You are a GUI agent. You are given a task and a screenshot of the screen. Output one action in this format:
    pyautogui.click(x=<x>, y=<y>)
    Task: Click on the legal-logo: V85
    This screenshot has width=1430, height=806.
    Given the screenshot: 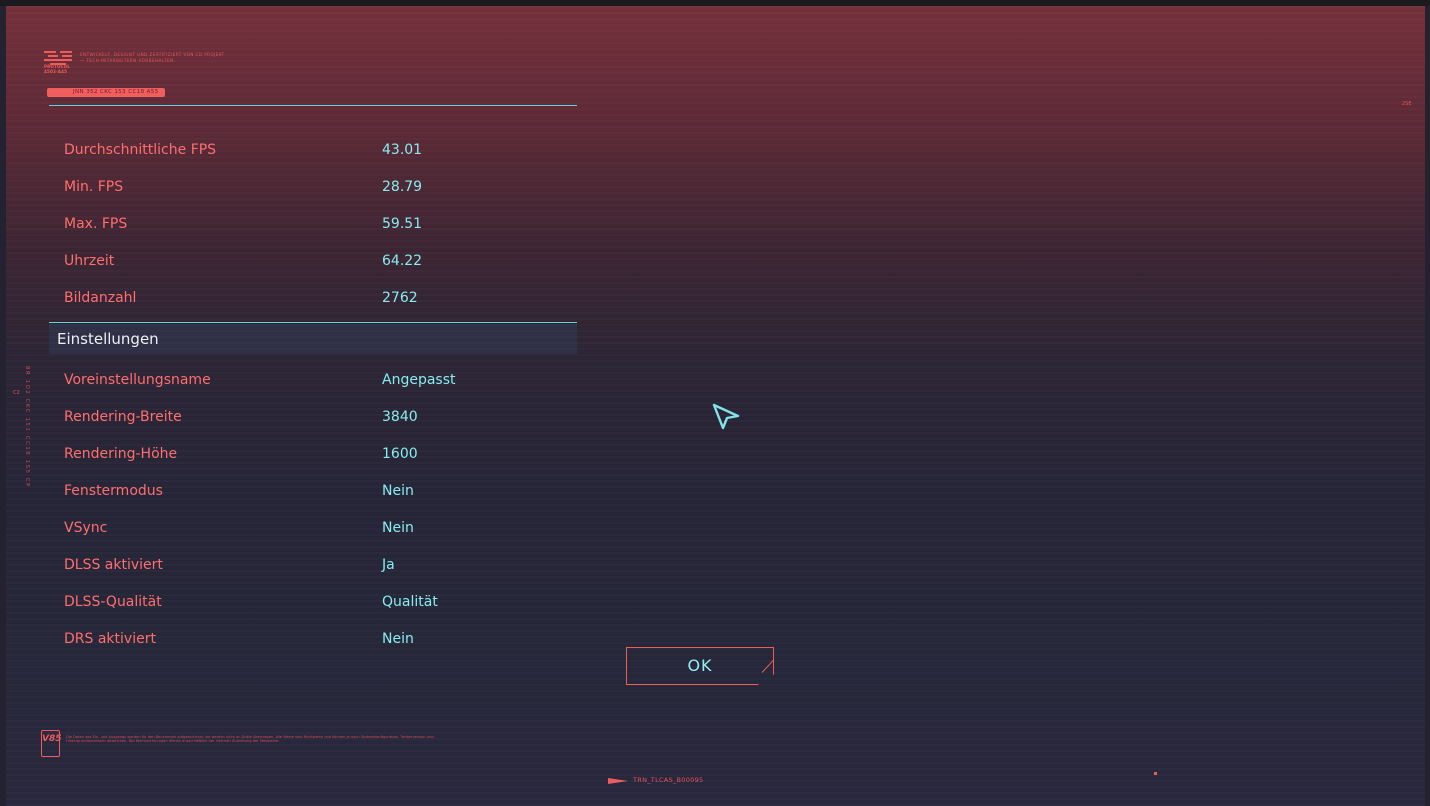 What is the action you would take?
    pyautogui.click(x=51, y=743)
    